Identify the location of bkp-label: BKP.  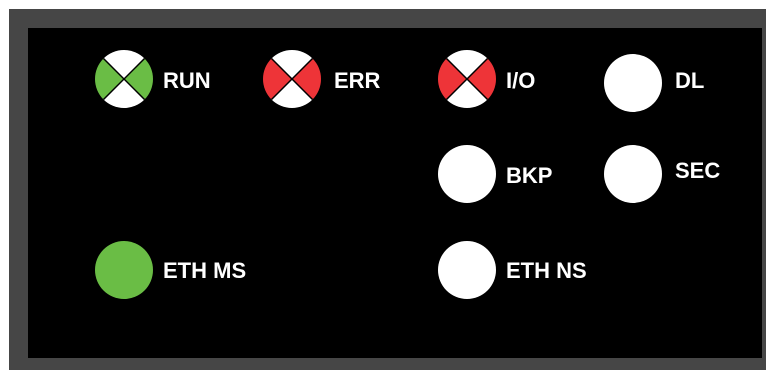
(529, 175).